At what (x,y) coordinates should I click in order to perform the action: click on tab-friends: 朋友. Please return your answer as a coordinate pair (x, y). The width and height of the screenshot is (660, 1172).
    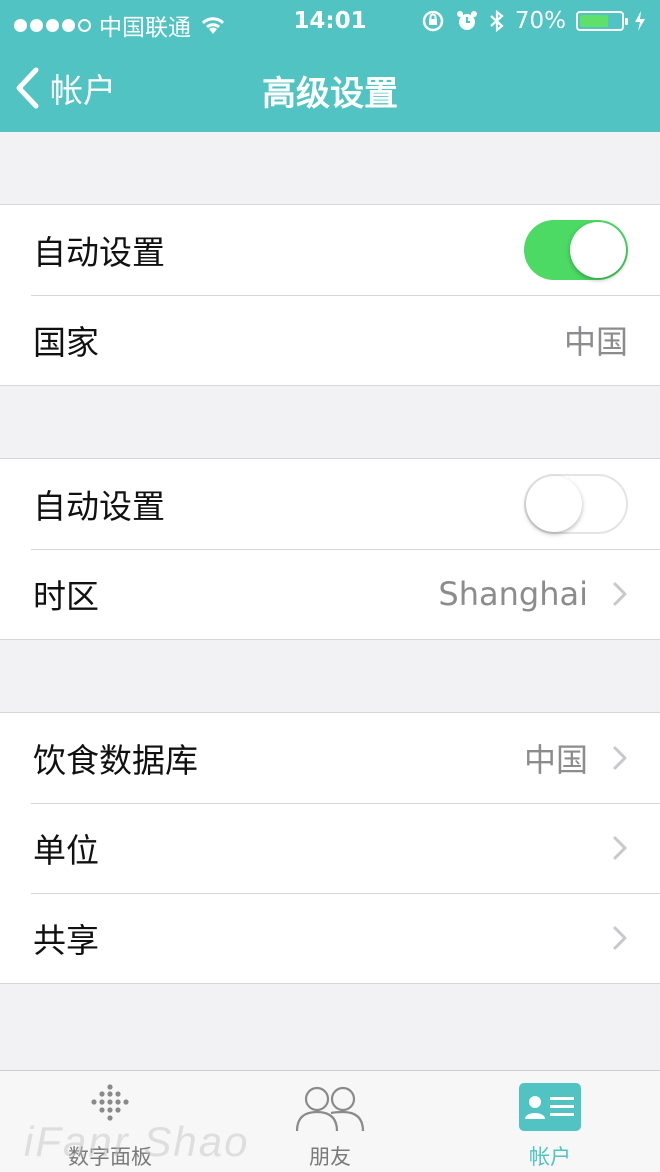
    Looking at the image, I should click on (330, 1121).